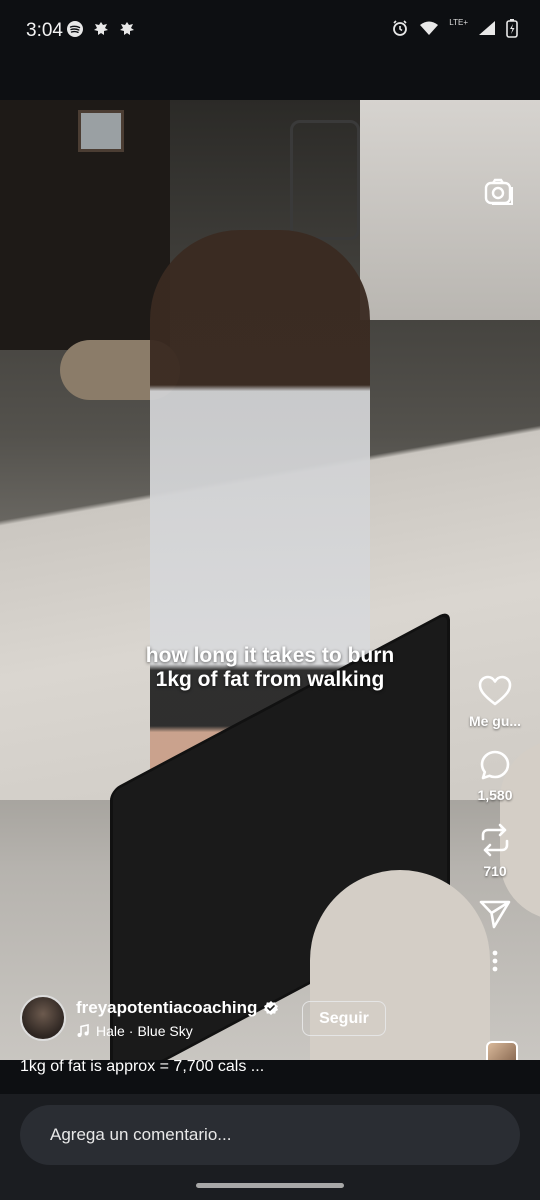  Describe the element at coordinates (44, 30) in the screenshot. I see `status-time: 3:04` at that location.